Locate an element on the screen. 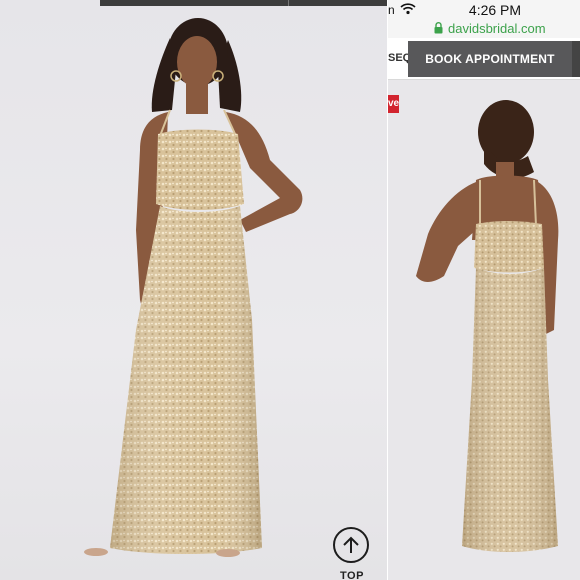 The width and height of the screenshot is (580, 580). nav-edge is located at coordinates (576, 59).